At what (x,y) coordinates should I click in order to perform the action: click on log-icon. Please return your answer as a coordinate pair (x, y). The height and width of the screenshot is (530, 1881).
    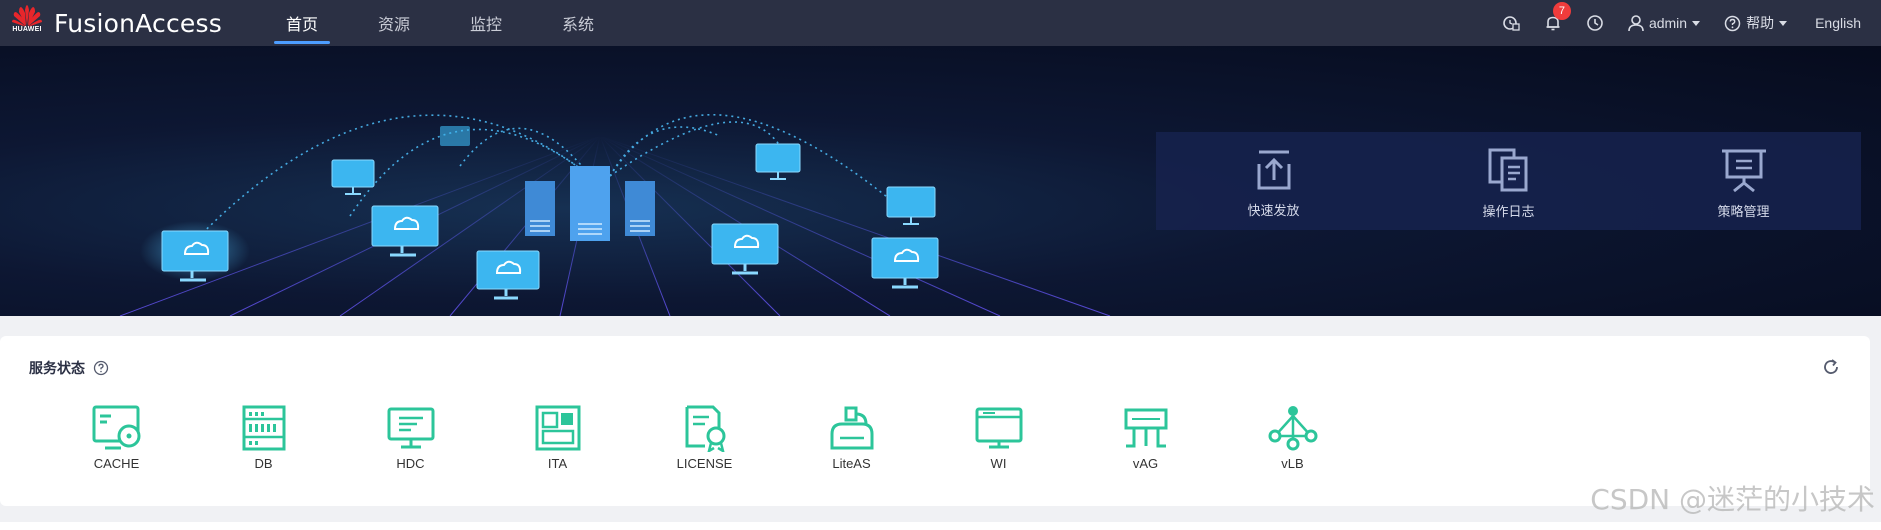
    Looking at the image, I should click on (1507, 169).